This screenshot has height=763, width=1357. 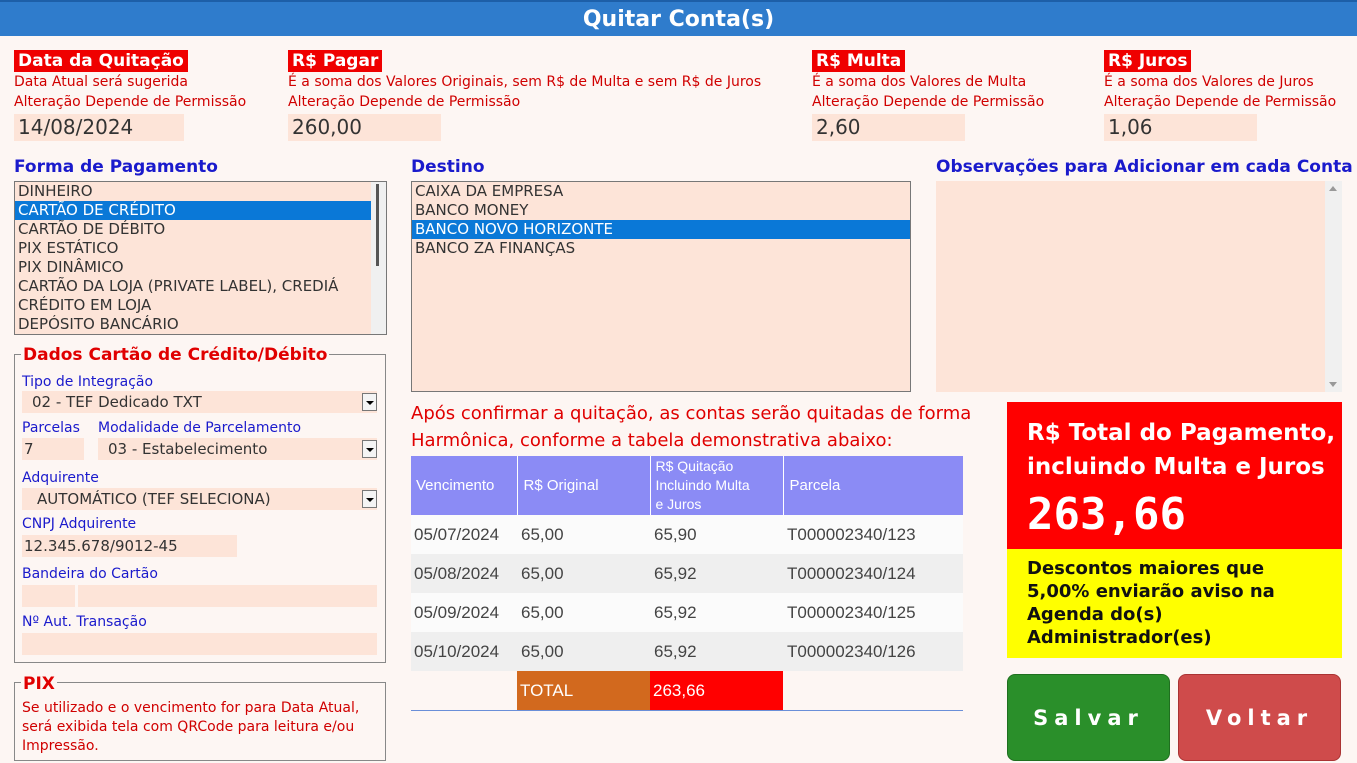 What do you see at coordinates (464, 485) in the screenshot?
I see `th-vencimento: Vencimento` at bounding box center [464, 485].